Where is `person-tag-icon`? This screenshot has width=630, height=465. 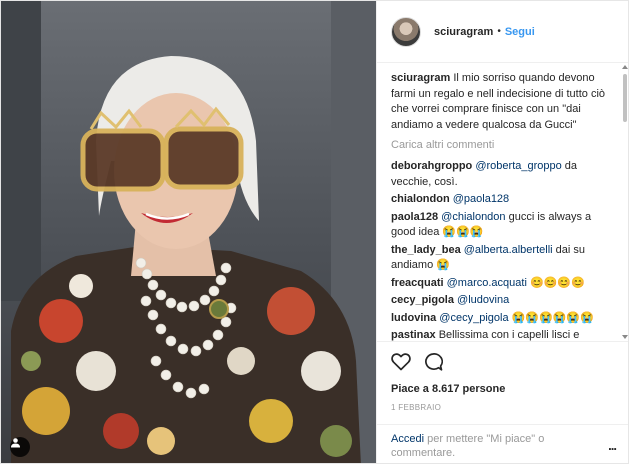
person-tag-icon is located at coordinates (20, 447).